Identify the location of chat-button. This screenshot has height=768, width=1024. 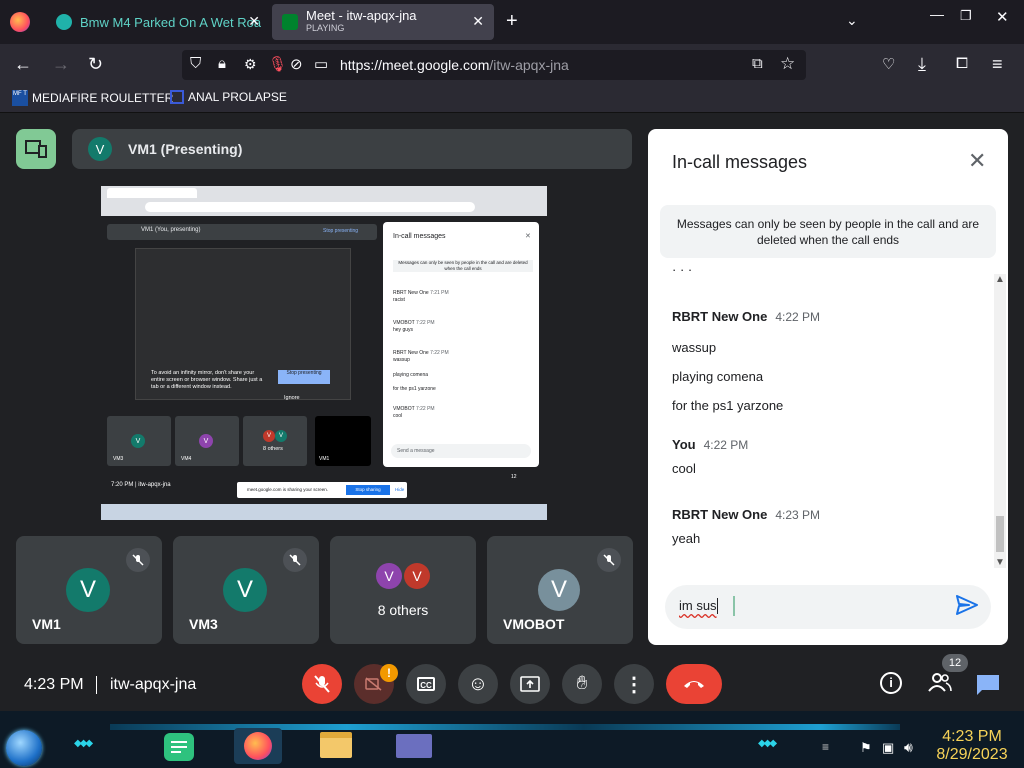
(988, 687).